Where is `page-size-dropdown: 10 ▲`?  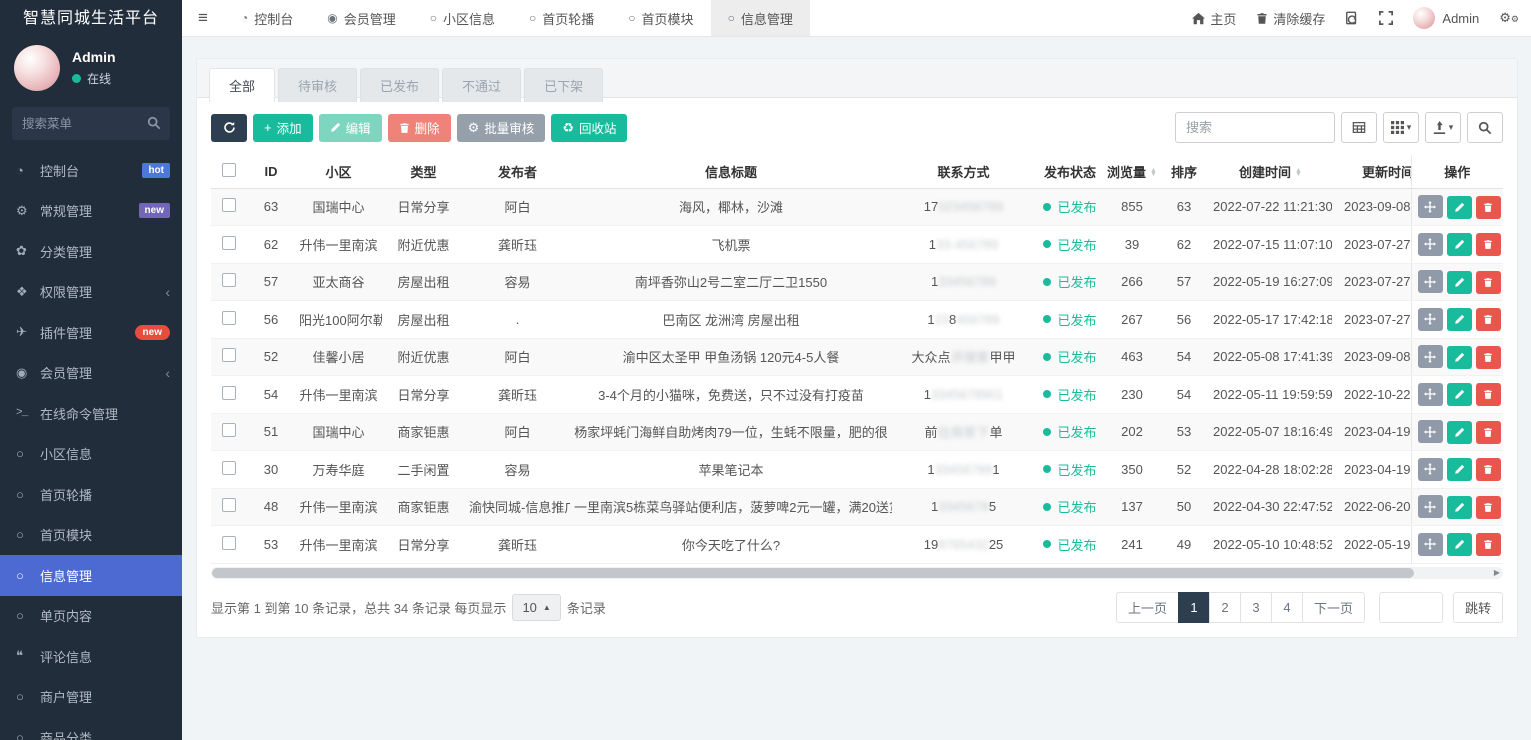
page-size-dropdown: 10 ▲ is located at coordinates (536, 607).